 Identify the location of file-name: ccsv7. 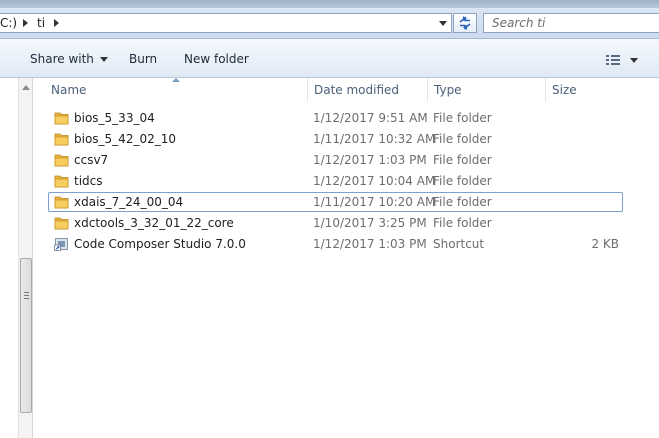
(91, 160).